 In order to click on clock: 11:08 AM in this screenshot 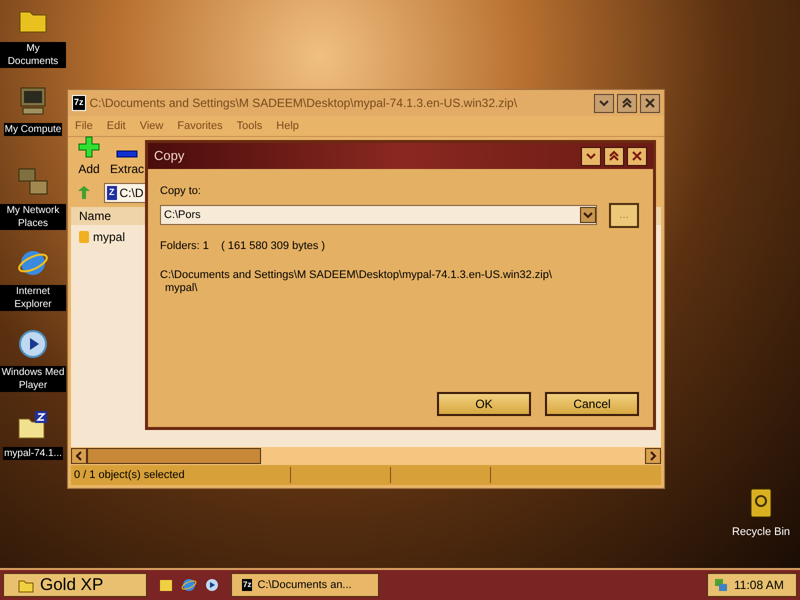, I will do `click(759, 585)`.